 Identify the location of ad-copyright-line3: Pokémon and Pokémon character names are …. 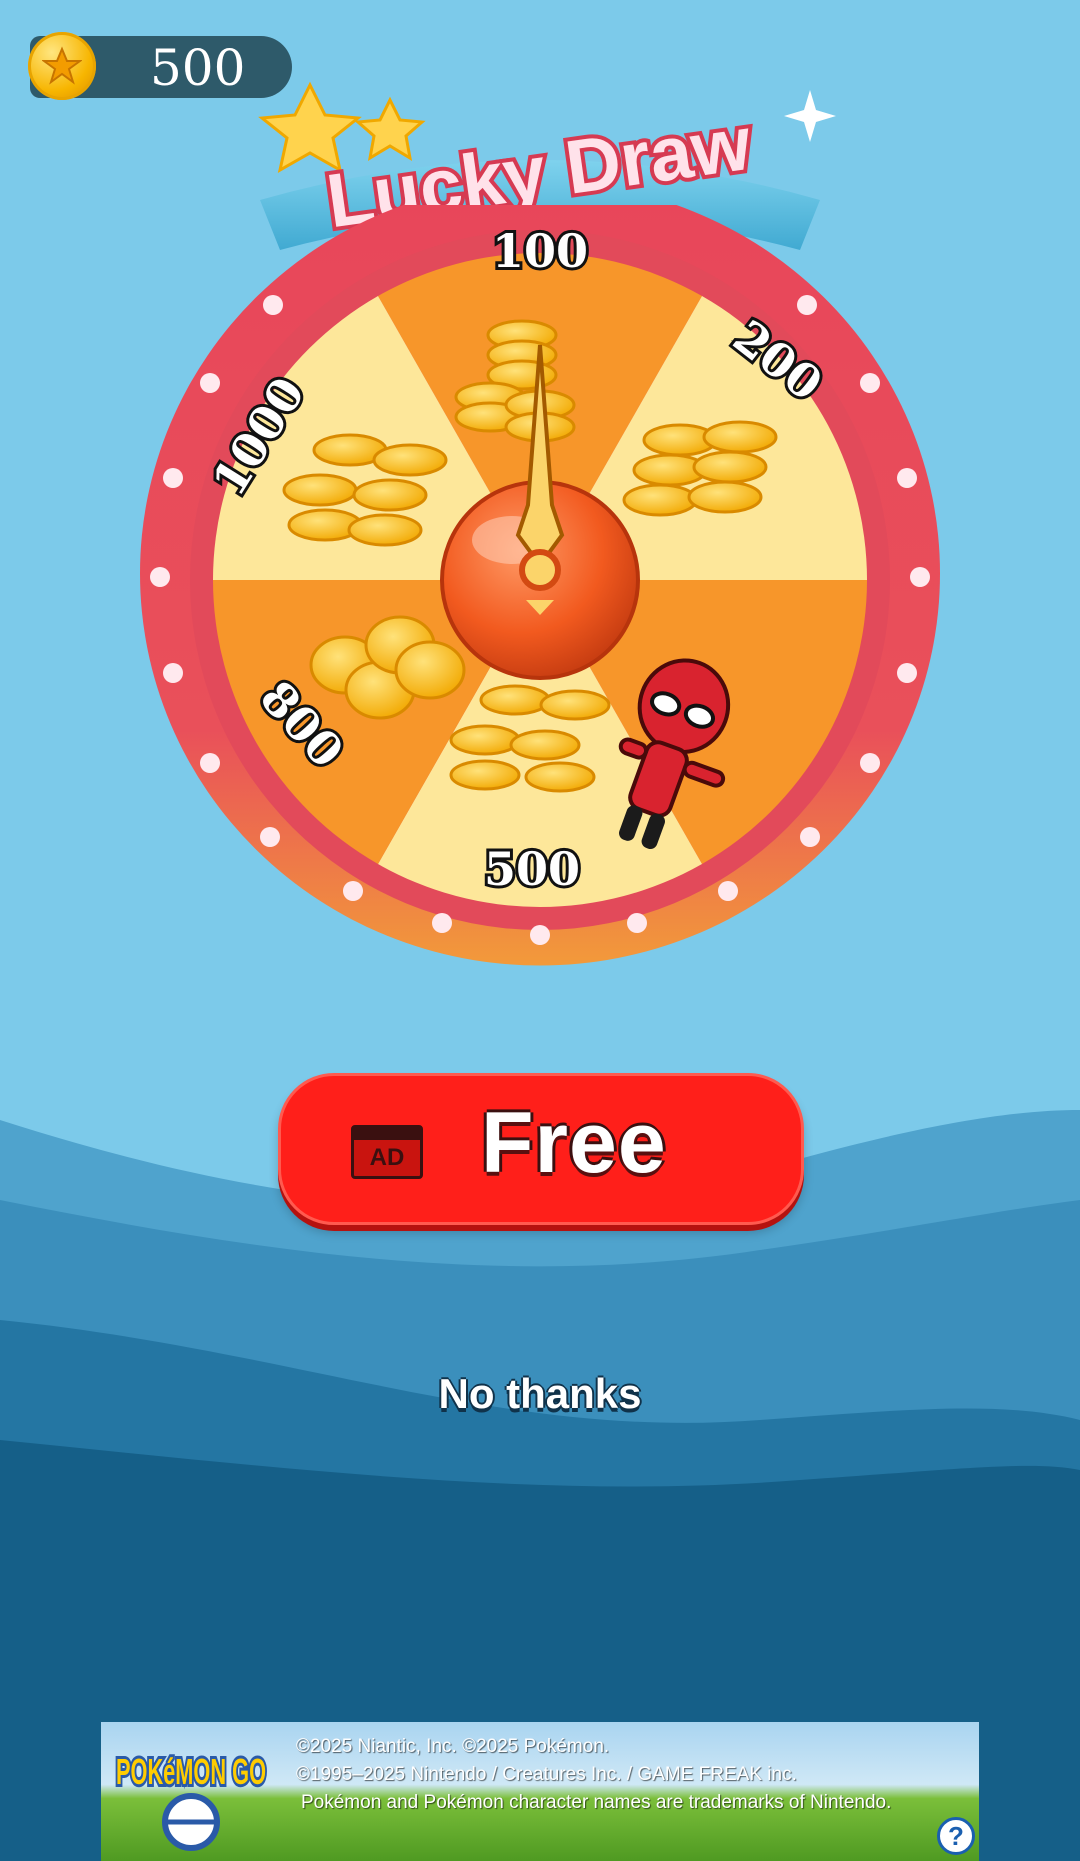
(596, 1802).